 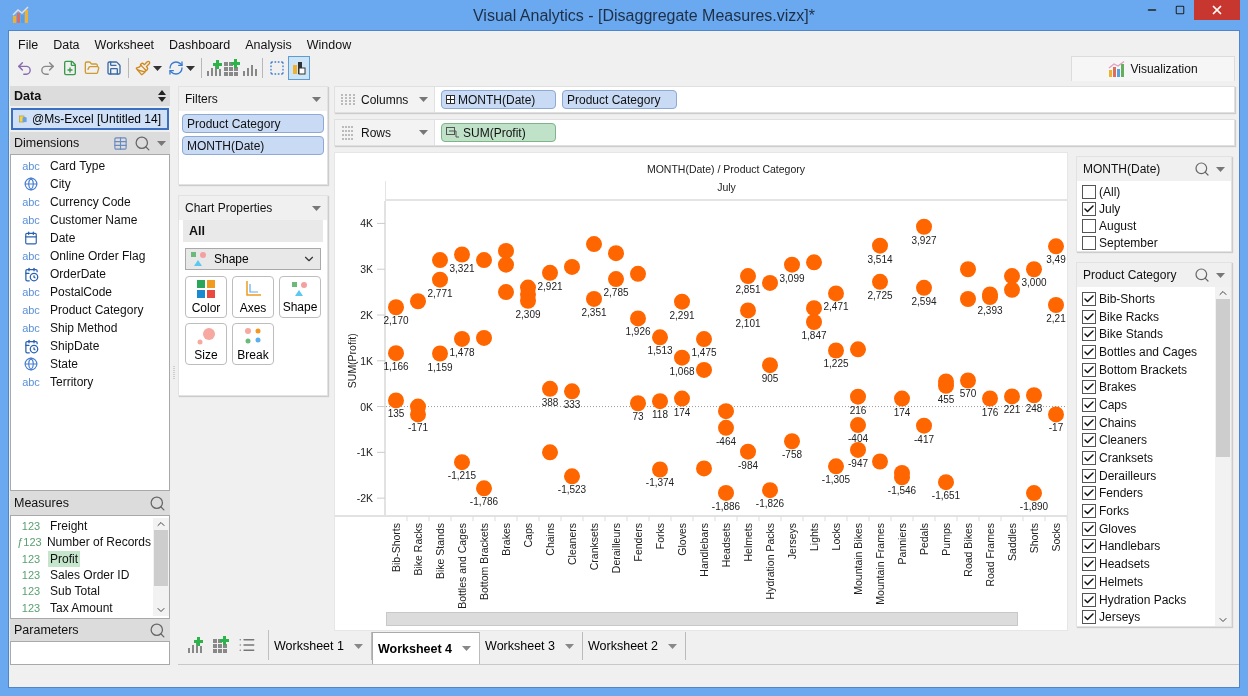 I want to click on data-label: -1,651, so click(x=946, y=496).